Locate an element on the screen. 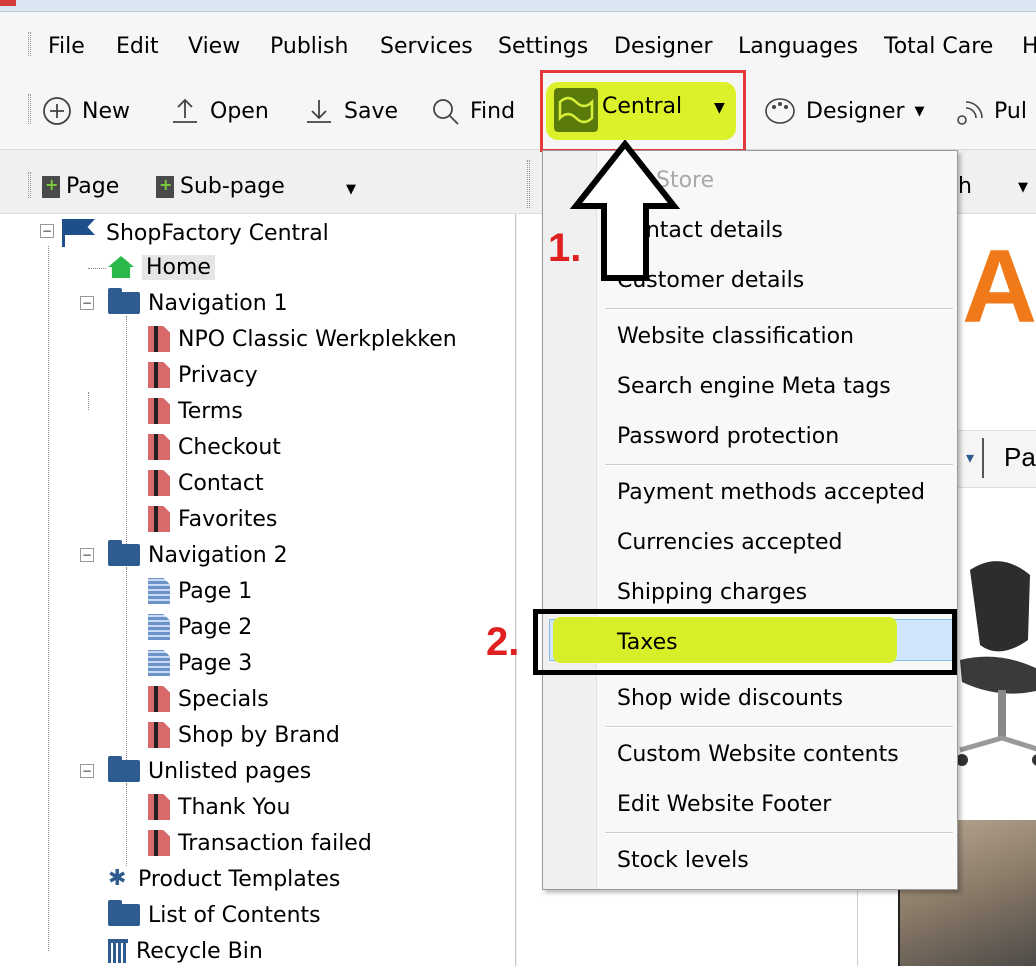 This screenshot has height=966, width=1036. preview-nav-caret: ▾ is located at coordinates (970, 457).